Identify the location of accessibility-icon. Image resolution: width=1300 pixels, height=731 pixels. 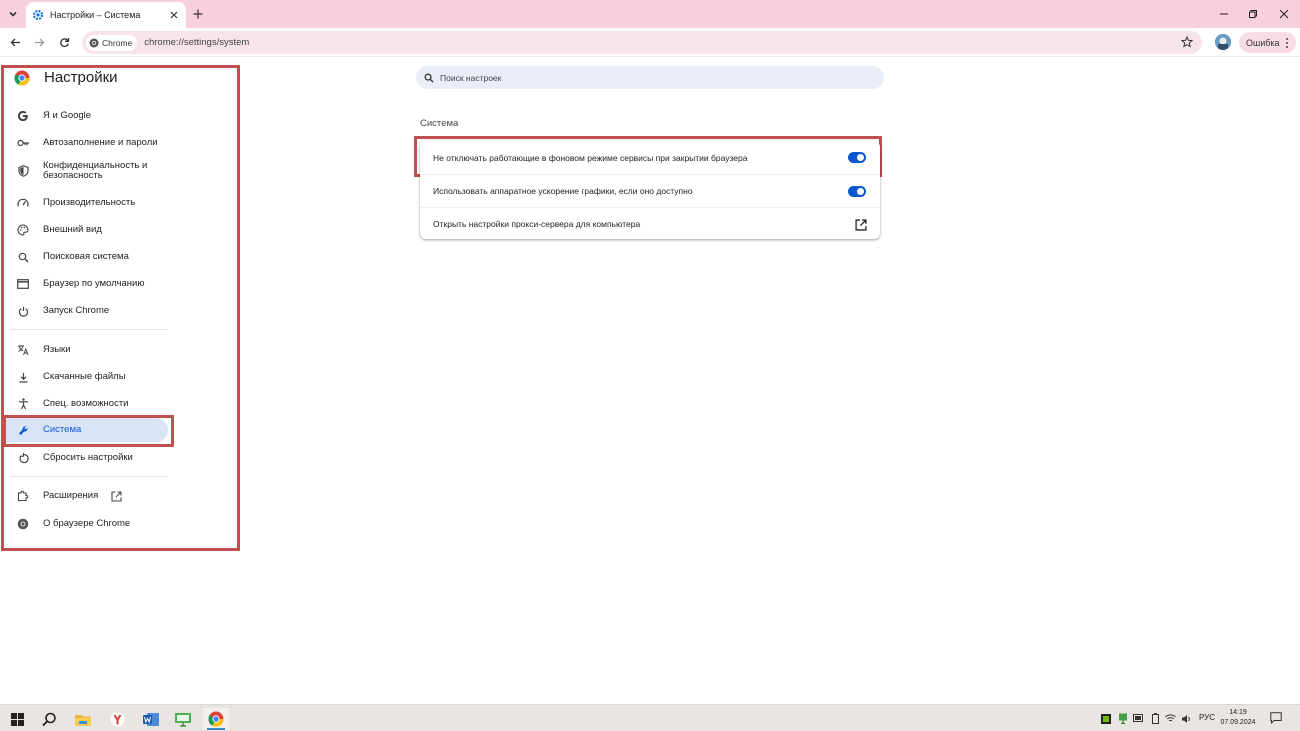
(23, 404).